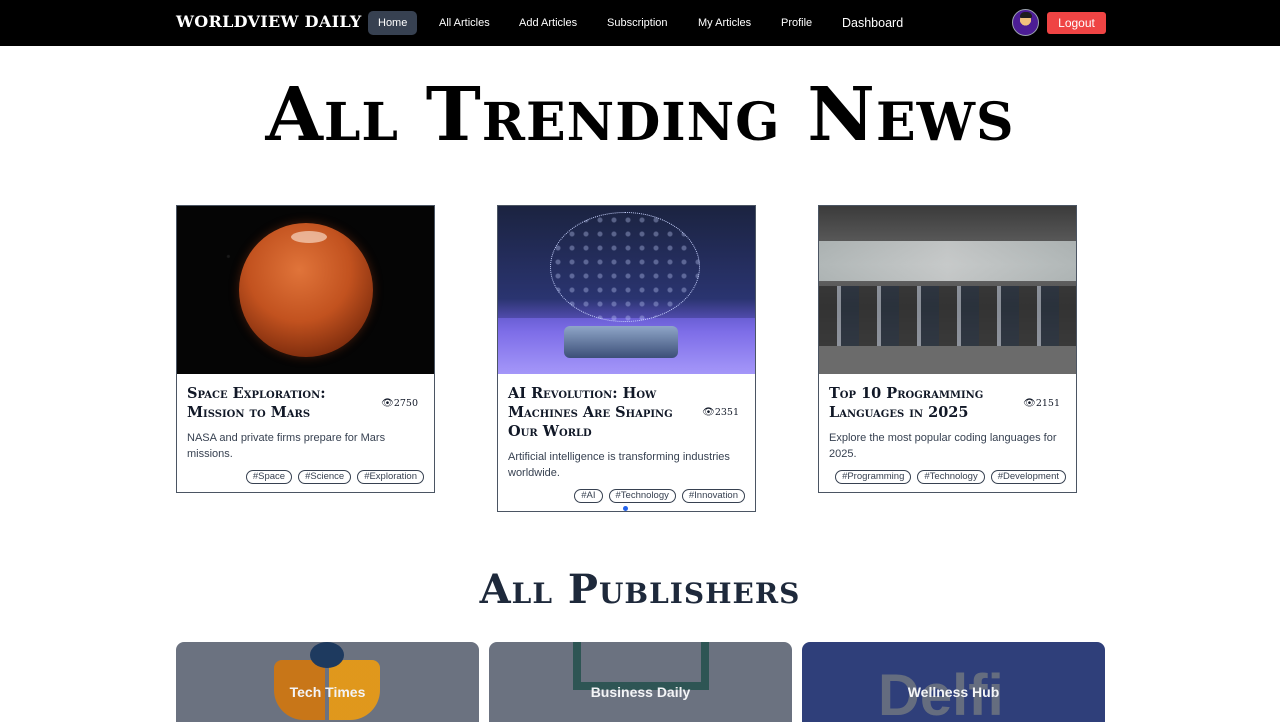 The image size is (1280, 722). Describe the element at coordinates (872, 23) in the screenshot. I see `nav-dashboard: Dashboard` at that location.